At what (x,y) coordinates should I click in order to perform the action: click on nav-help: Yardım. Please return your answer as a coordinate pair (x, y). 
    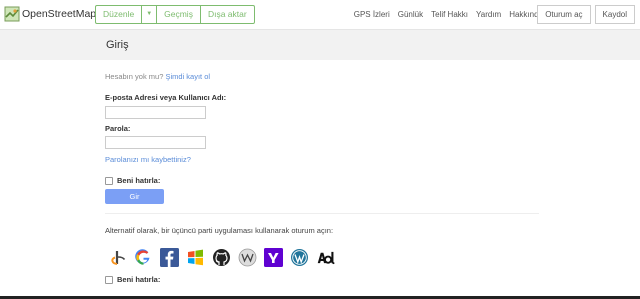
    Looking at the image, I should click on (488, 14).